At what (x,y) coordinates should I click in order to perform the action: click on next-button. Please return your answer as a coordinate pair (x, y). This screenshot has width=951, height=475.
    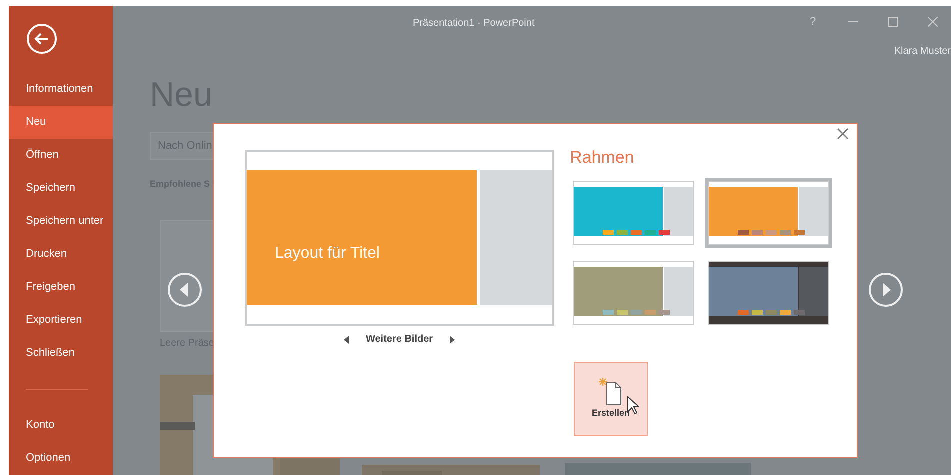
    Looking at the image, I should click on (886, 290).